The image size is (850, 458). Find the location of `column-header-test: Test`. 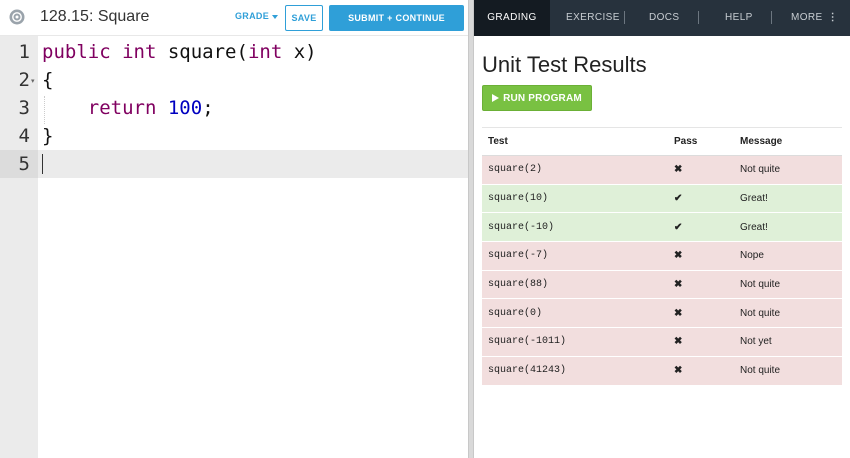

column-header-test: Test is located at coordinates (575, 141).